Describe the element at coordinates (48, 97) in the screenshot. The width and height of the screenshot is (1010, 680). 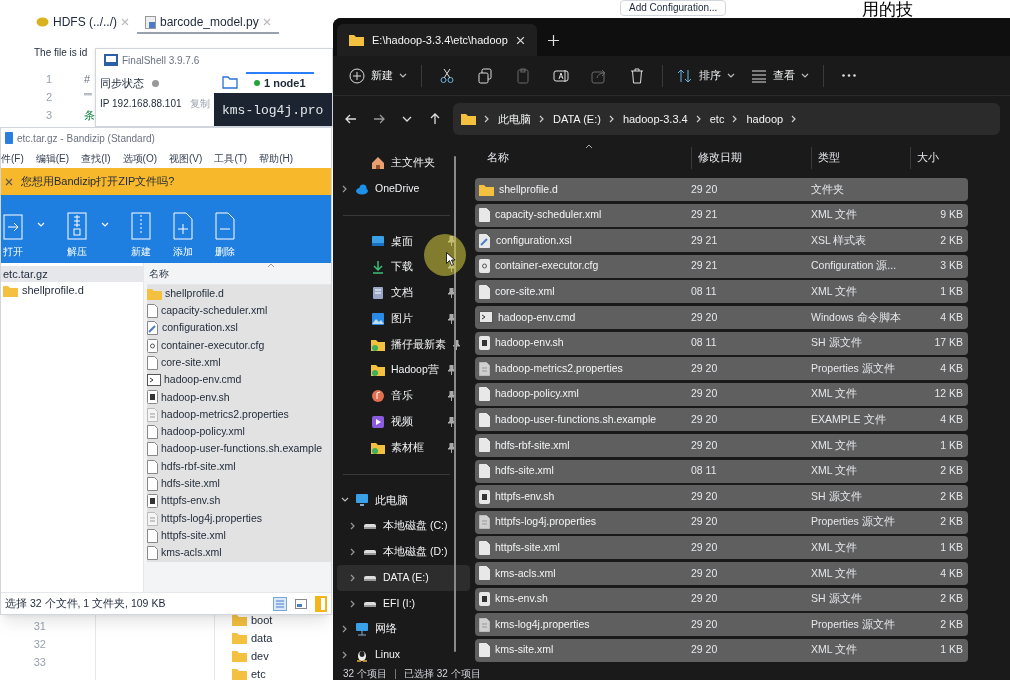
I see `line-number: 2` at that location.